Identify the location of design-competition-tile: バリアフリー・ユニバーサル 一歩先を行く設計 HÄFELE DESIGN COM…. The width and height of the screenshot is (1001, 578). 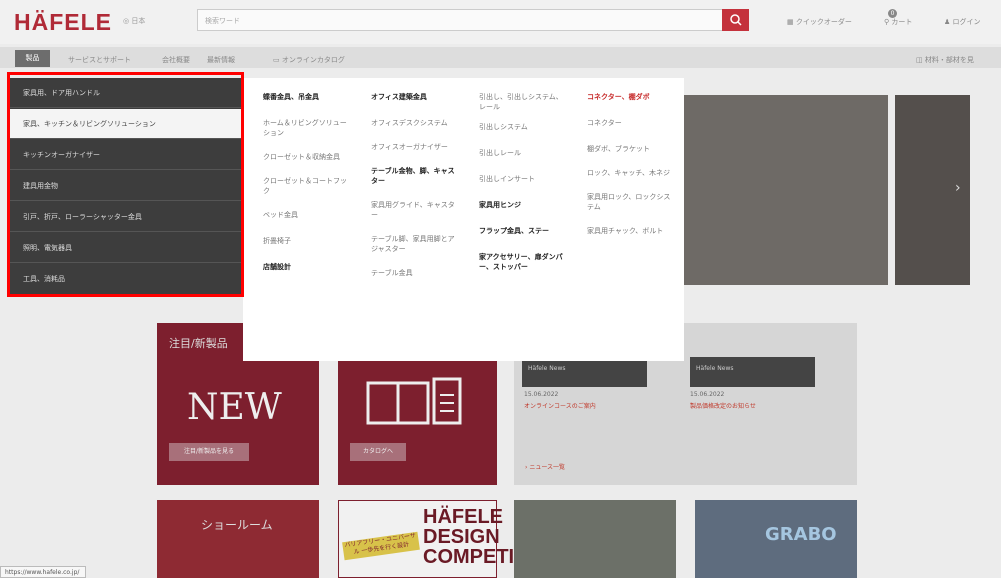
(450, 539).